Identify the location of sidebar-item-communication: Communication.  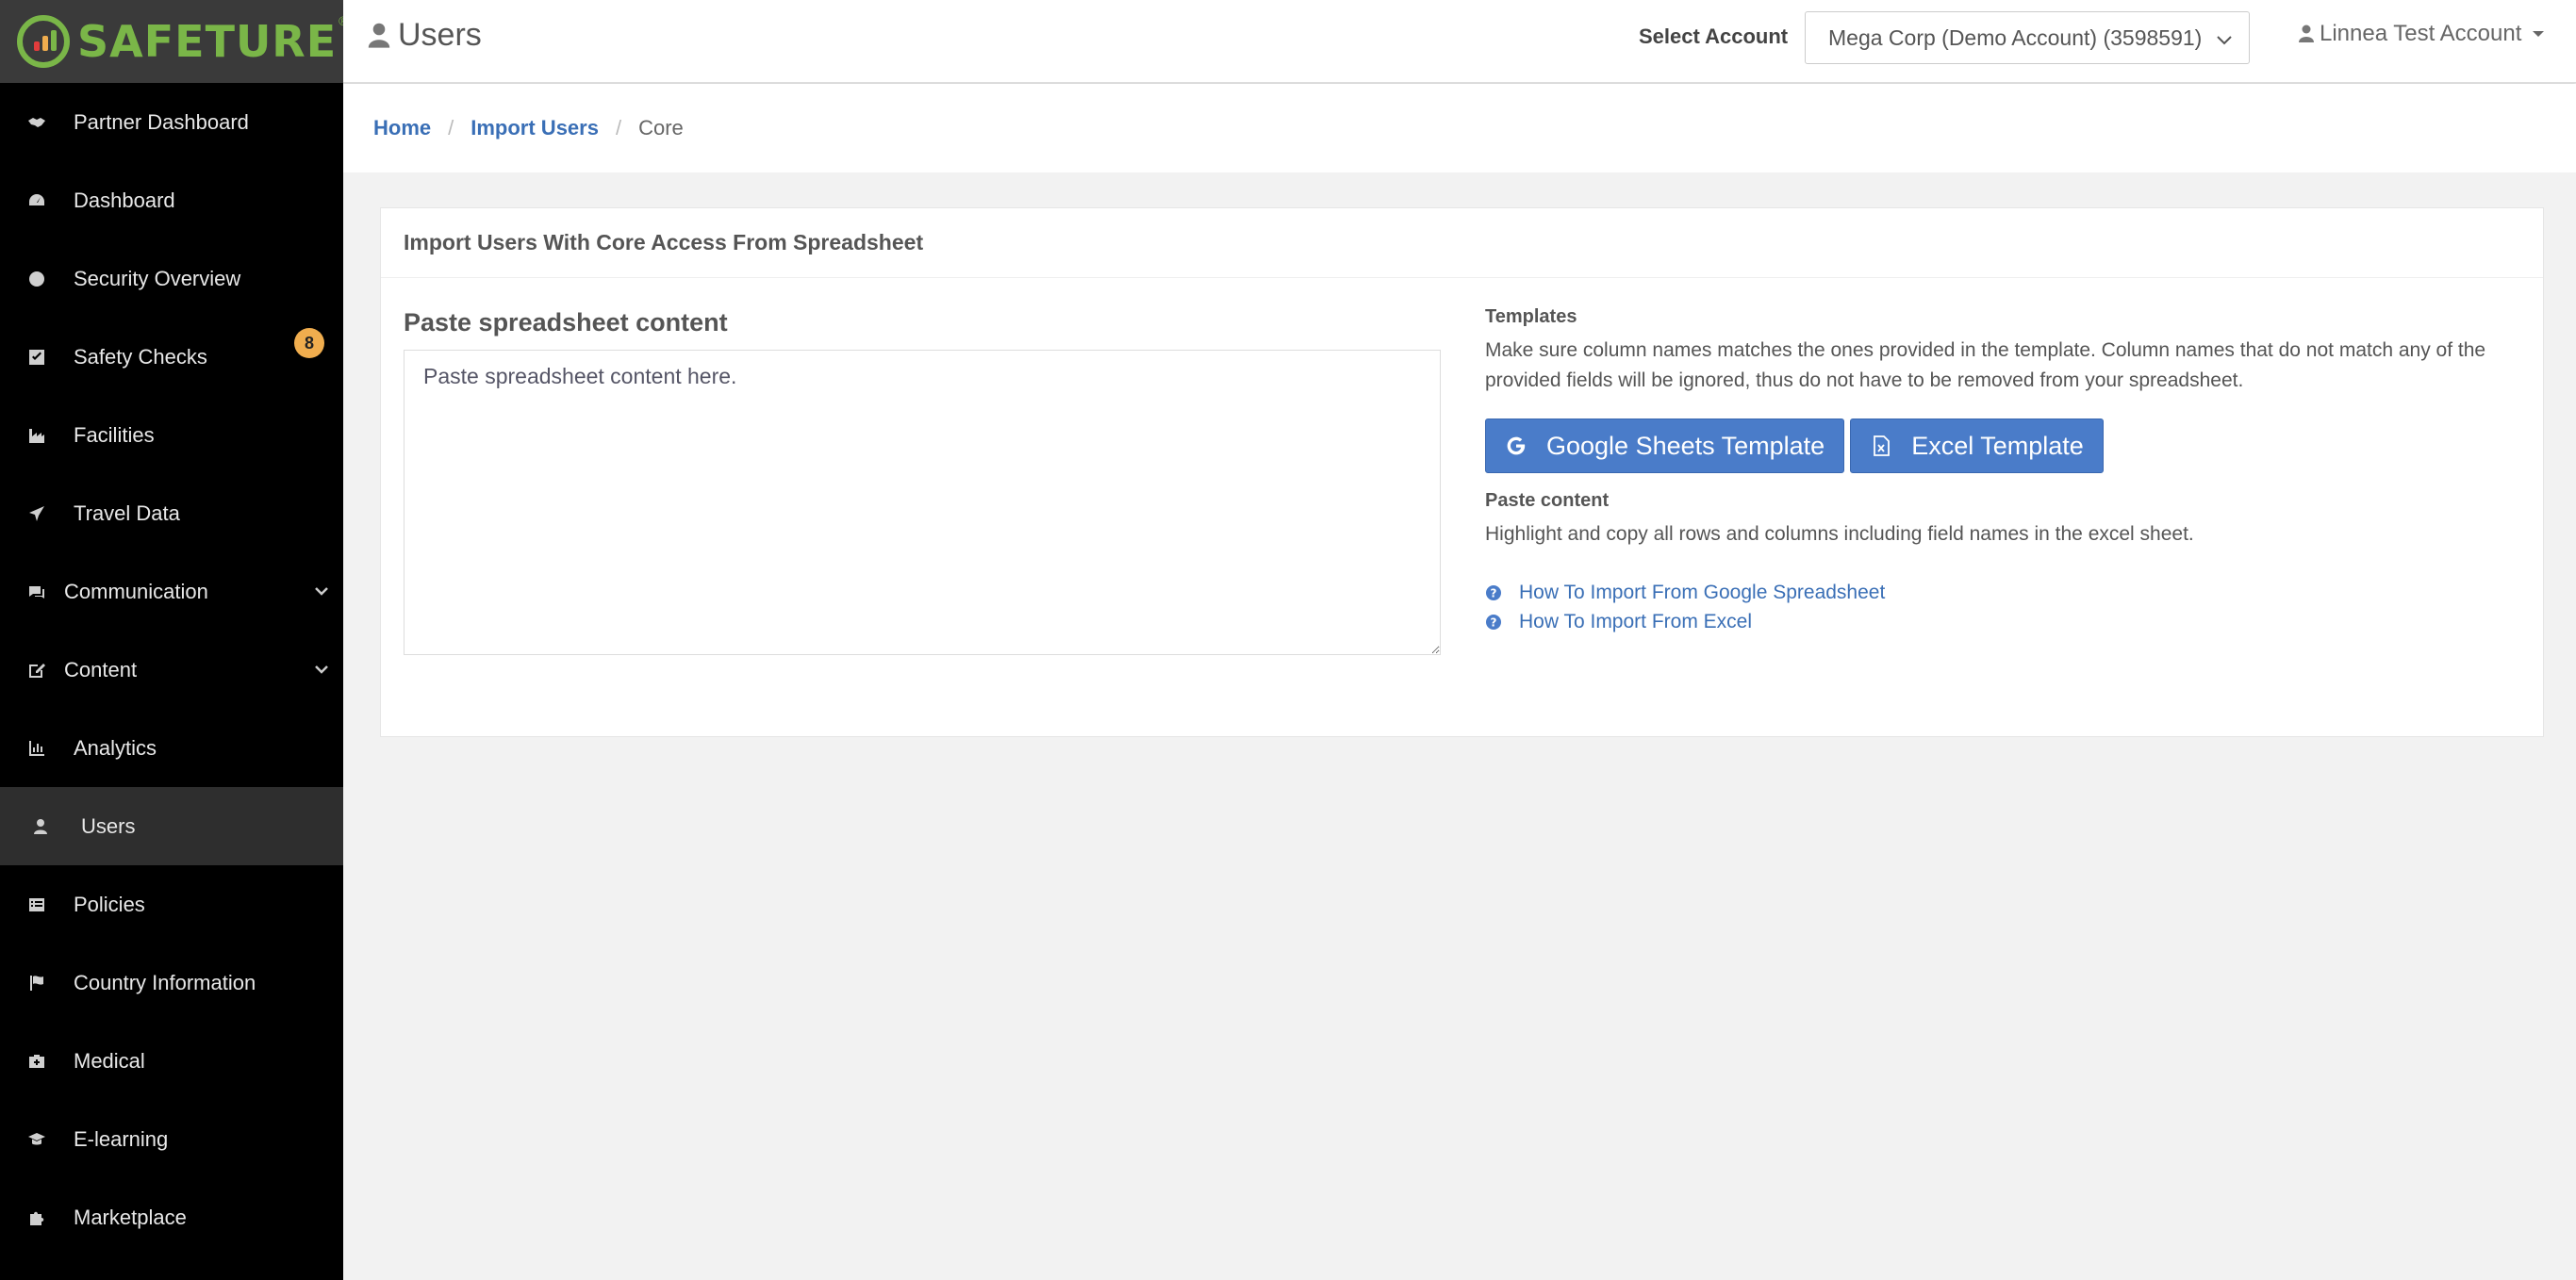
(171, 592).